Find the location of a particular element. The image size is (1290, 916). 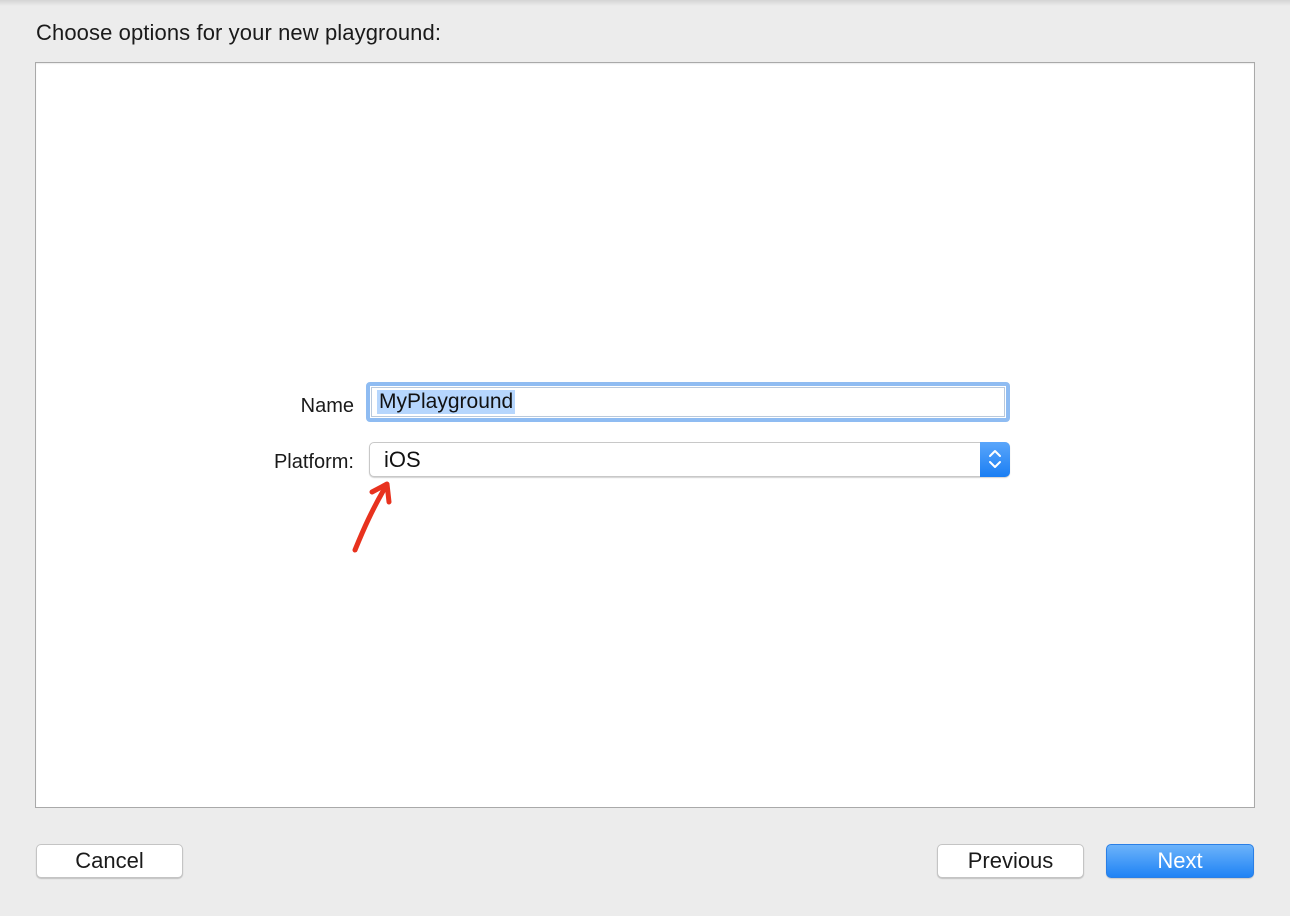

platform-selected-value: iOS is located at coordinates (402, 459).